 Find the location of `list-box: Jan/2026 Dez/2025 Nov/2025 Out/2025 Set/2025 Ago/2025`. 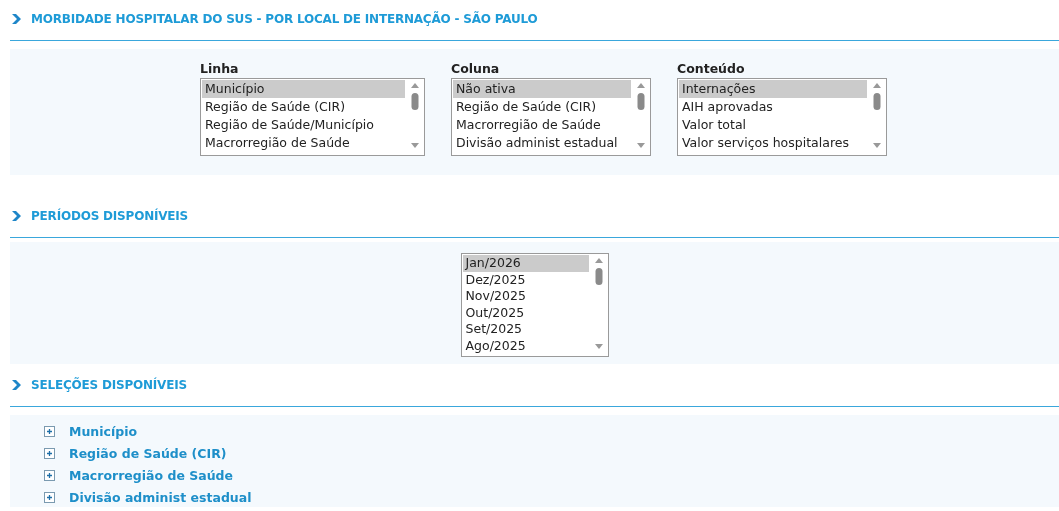

list-box: Jan/2026 Dez/2025 Nov/2025 Out/2025 Set/2025 Ago/2025 is located at coordinates (534, 305).